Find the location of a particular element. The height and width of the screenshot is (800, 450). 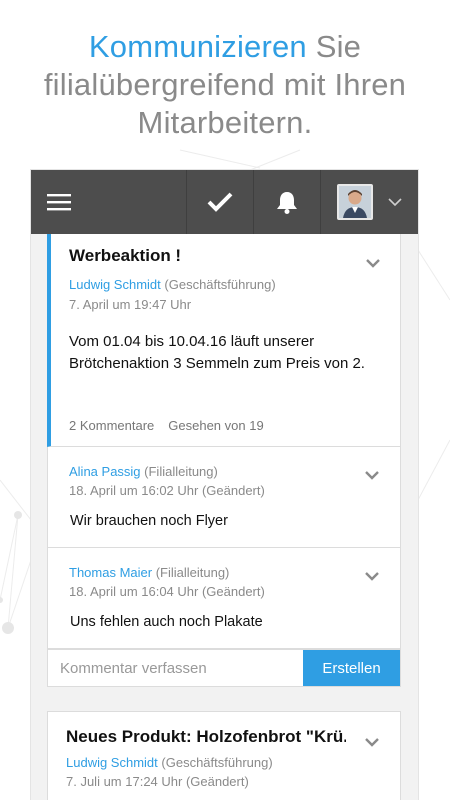

headline-accent: Kommunizieren is located at coordinates (197, 46).